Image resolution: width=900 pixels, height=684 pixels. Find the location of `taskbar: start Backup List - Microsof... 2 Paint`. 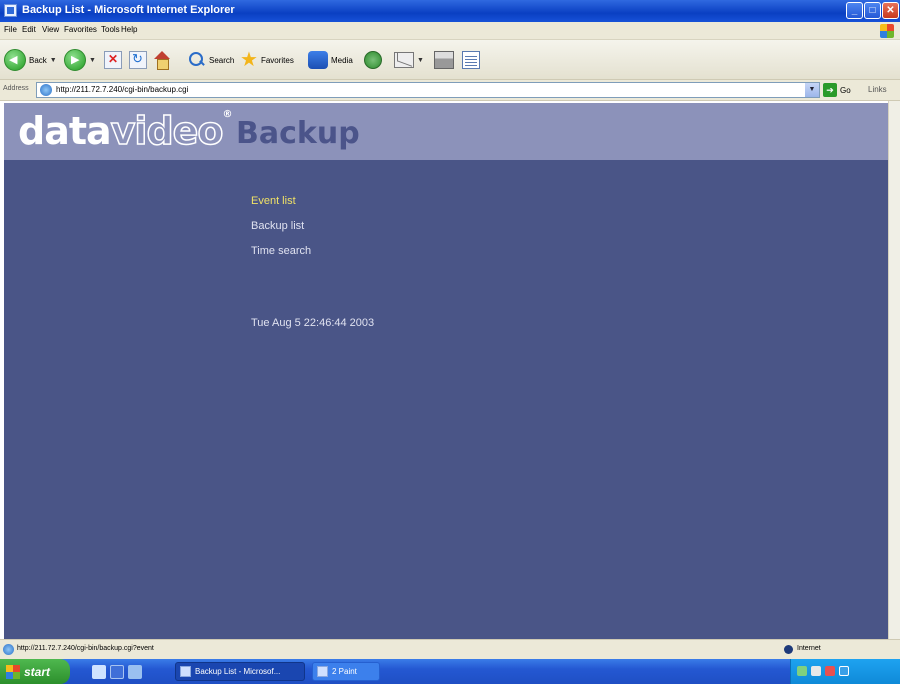

taskbar: start Backup List - Microsof... 2 Paint is located at coordinates (450, 671).